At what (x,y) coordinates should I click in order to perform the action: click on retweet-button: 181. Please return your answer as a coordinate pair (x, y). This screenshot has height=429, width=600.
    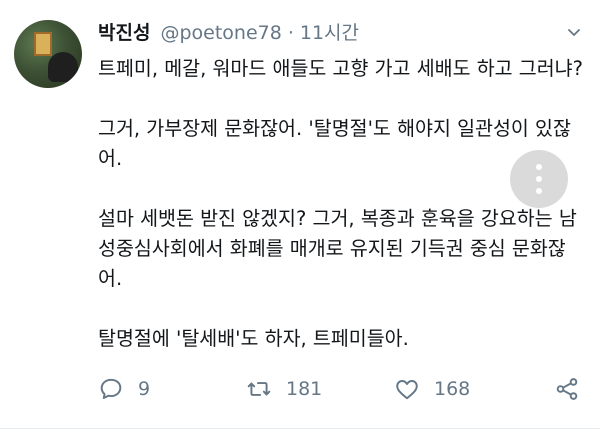
    Looking at the image, I should click on (320, 389).